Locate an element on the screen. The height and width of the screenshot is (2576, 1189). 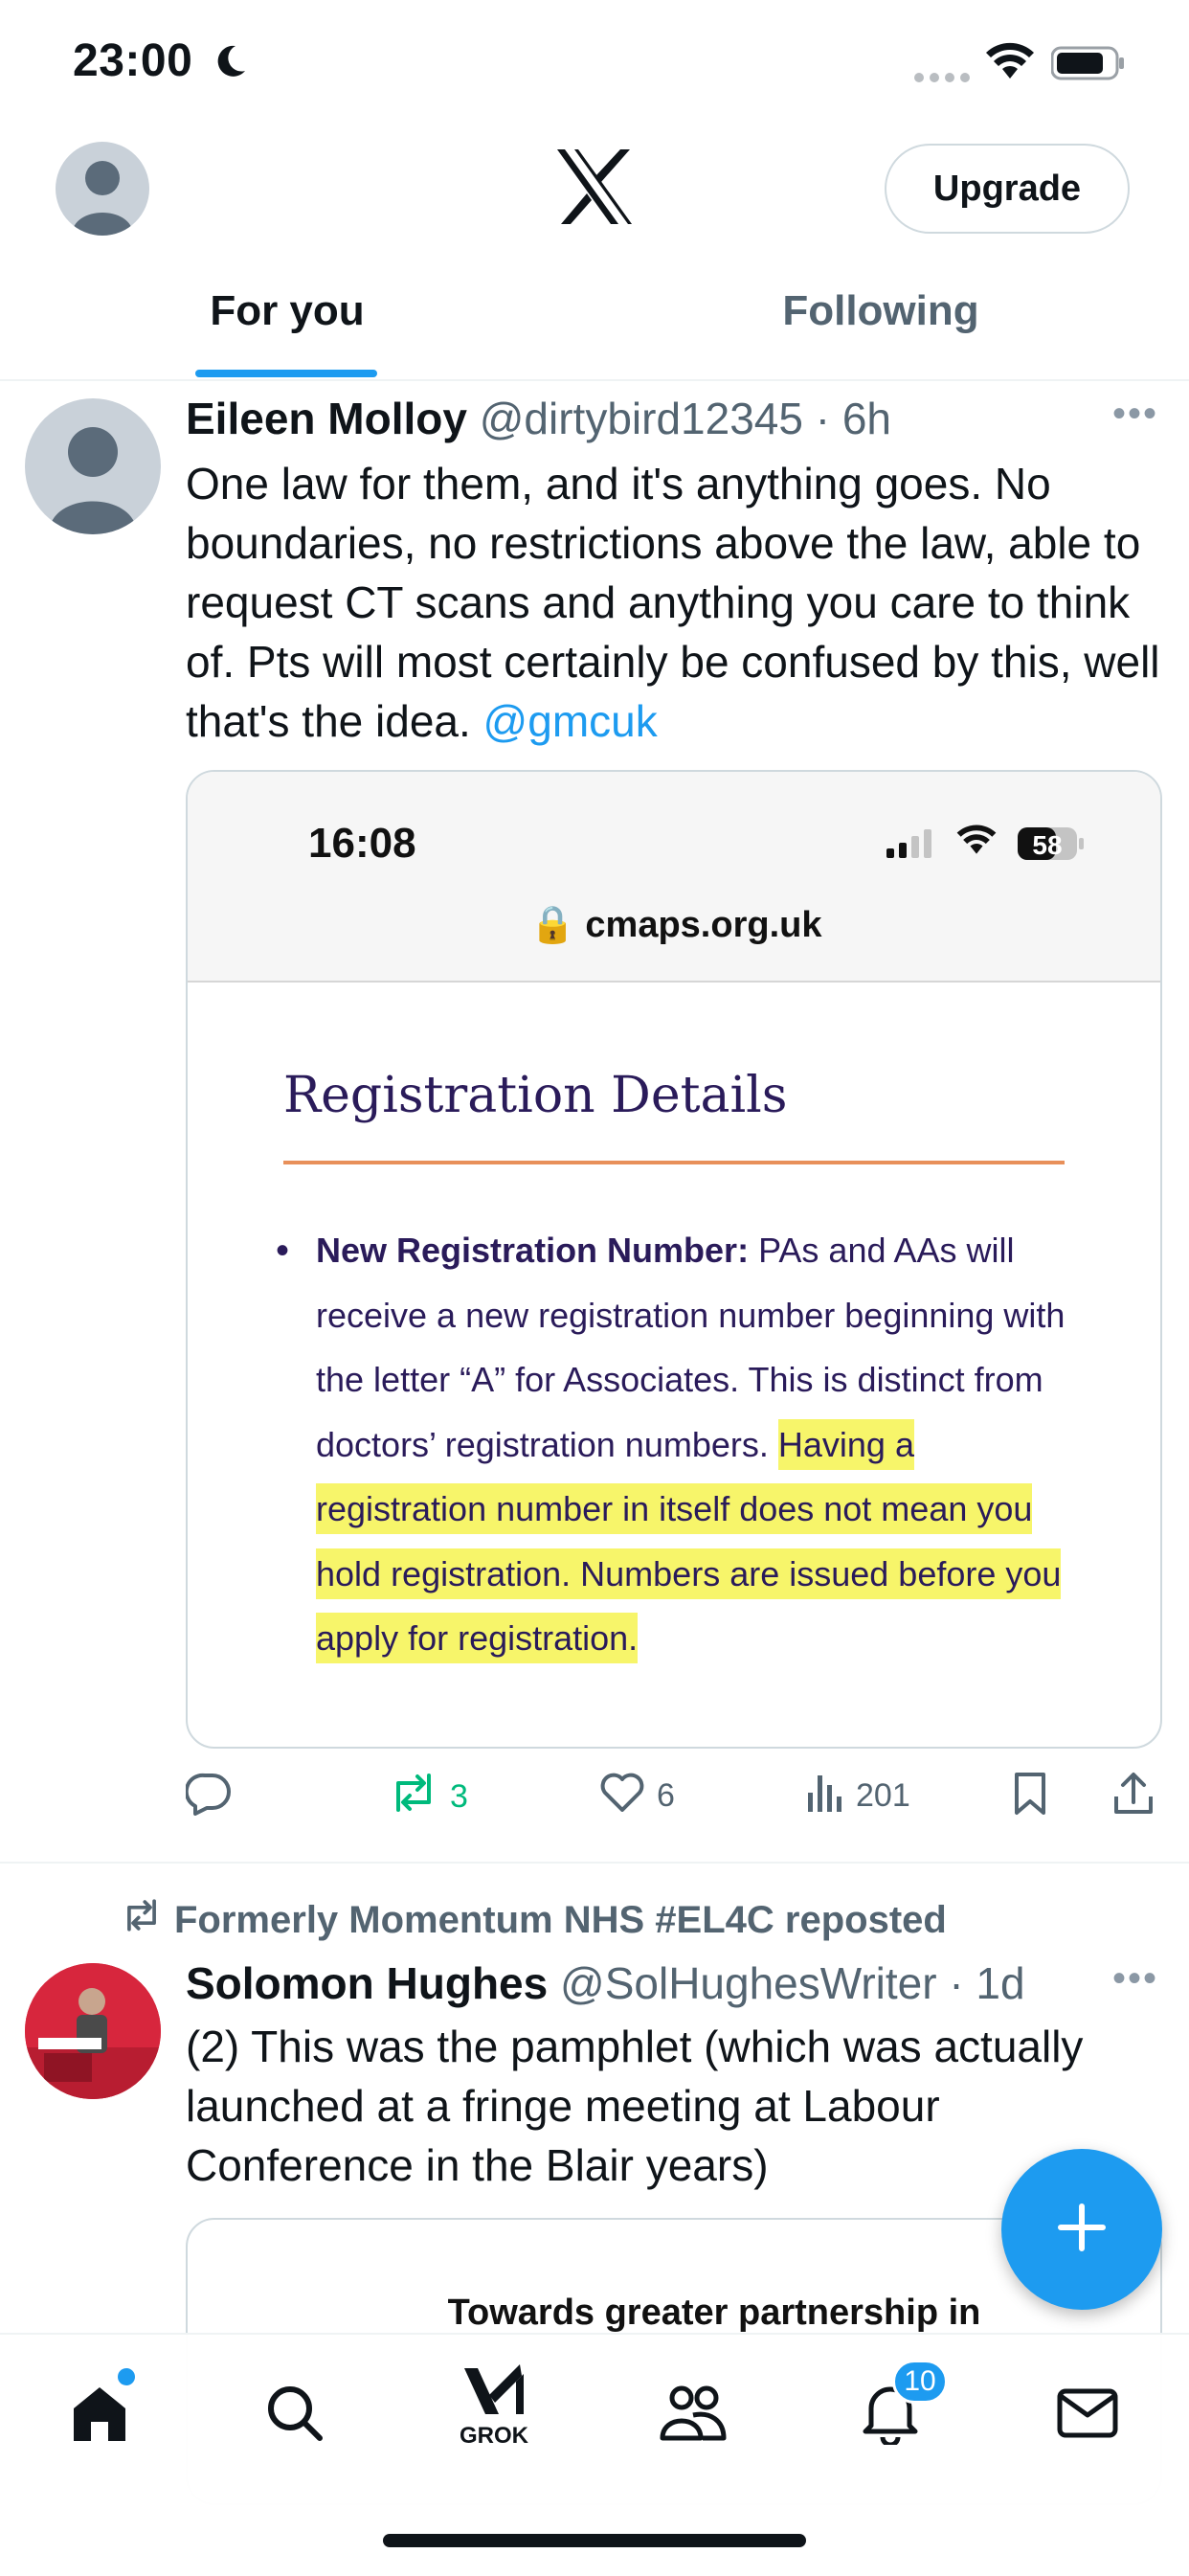
repost-button: 3 is located at coordinates (428, 1797).